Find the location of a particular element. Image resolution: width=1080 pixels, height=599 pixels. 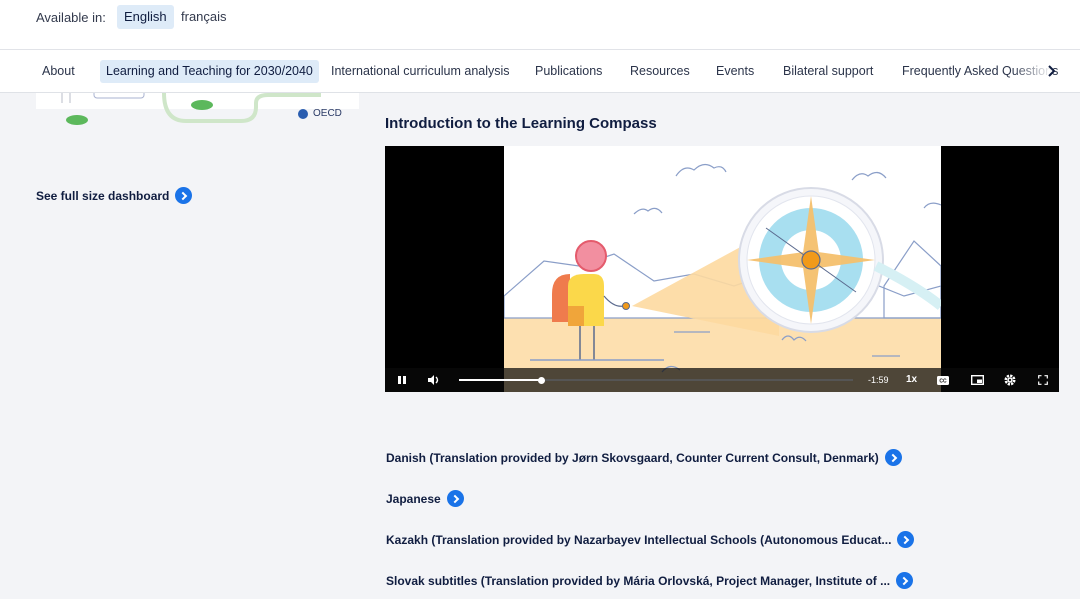

available-in-label: Available in: is located at coordinates (71, 17).